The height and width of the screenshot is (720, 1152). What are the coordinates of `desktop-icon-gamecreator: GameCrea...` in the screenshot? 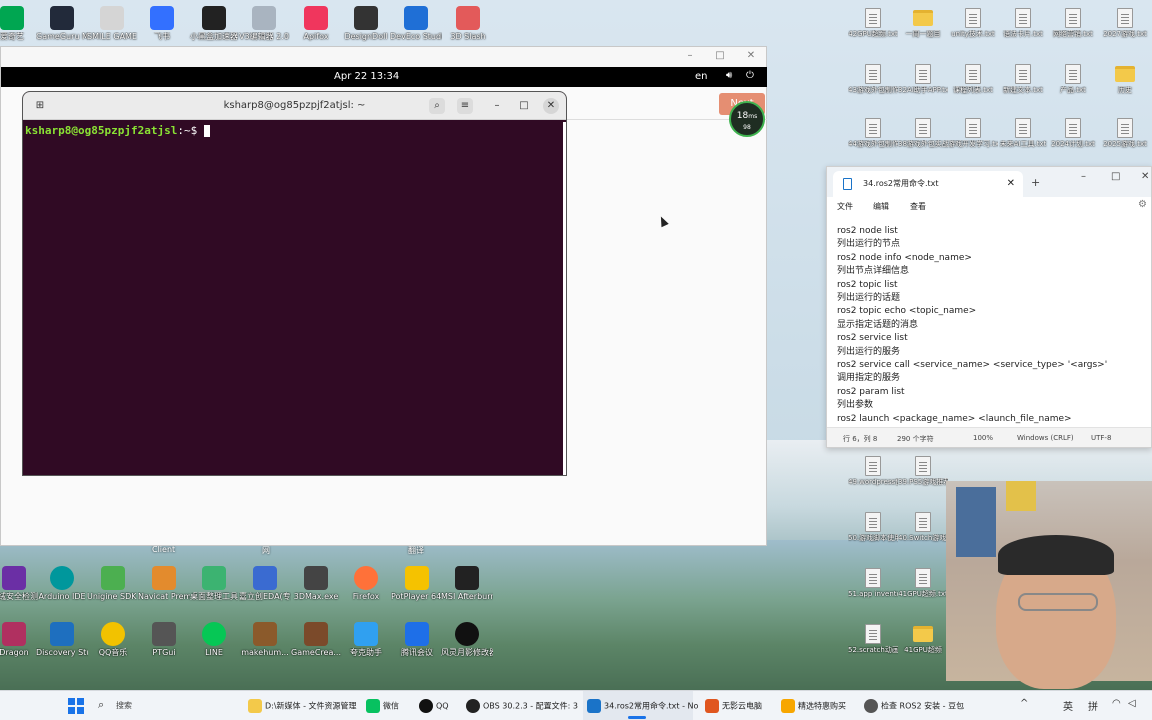 It's located at (316, 640).